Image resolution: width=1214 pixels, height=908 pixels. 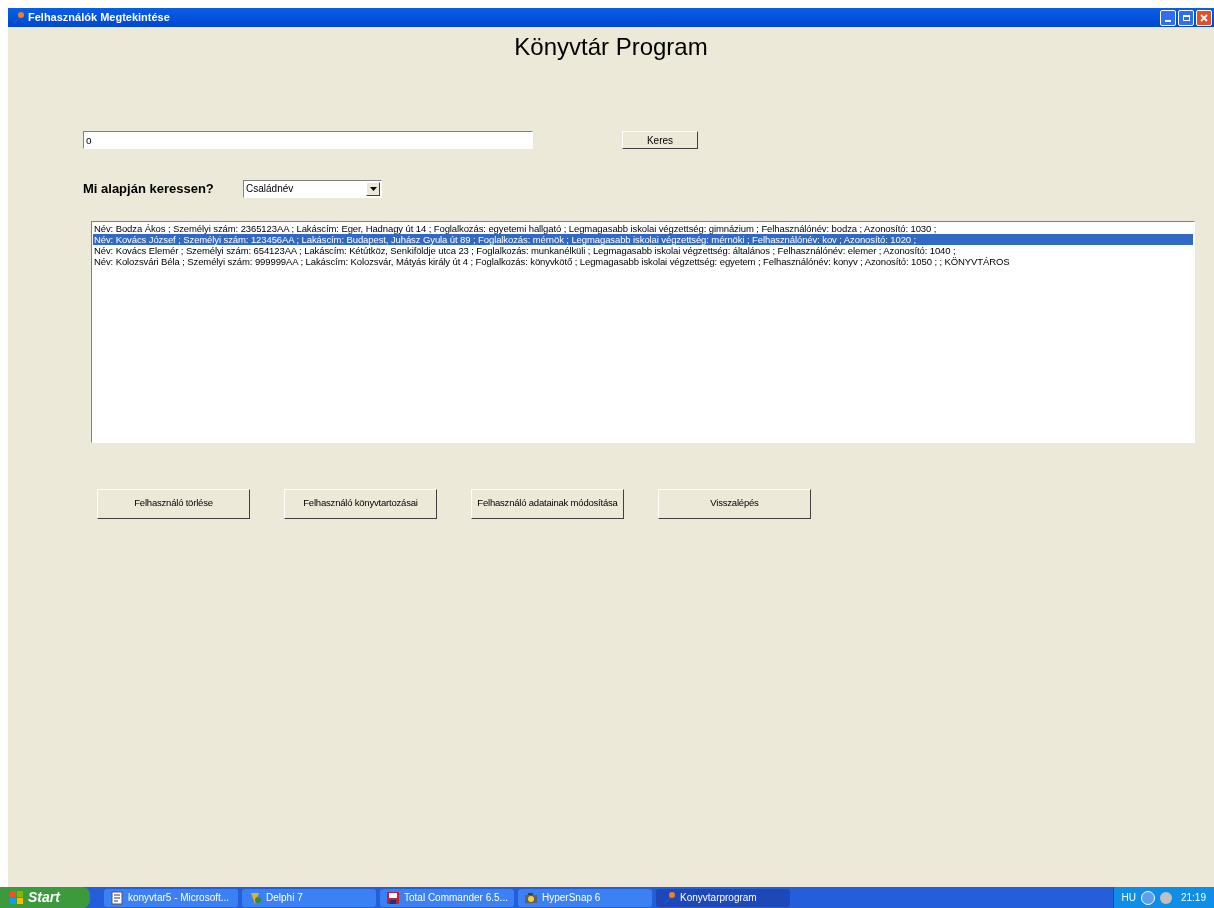 What do you see at coordinates (585, 897) in the screenshot?
I see `taskbar-button: HyperSnap 6` at bounding box center [585, 897].